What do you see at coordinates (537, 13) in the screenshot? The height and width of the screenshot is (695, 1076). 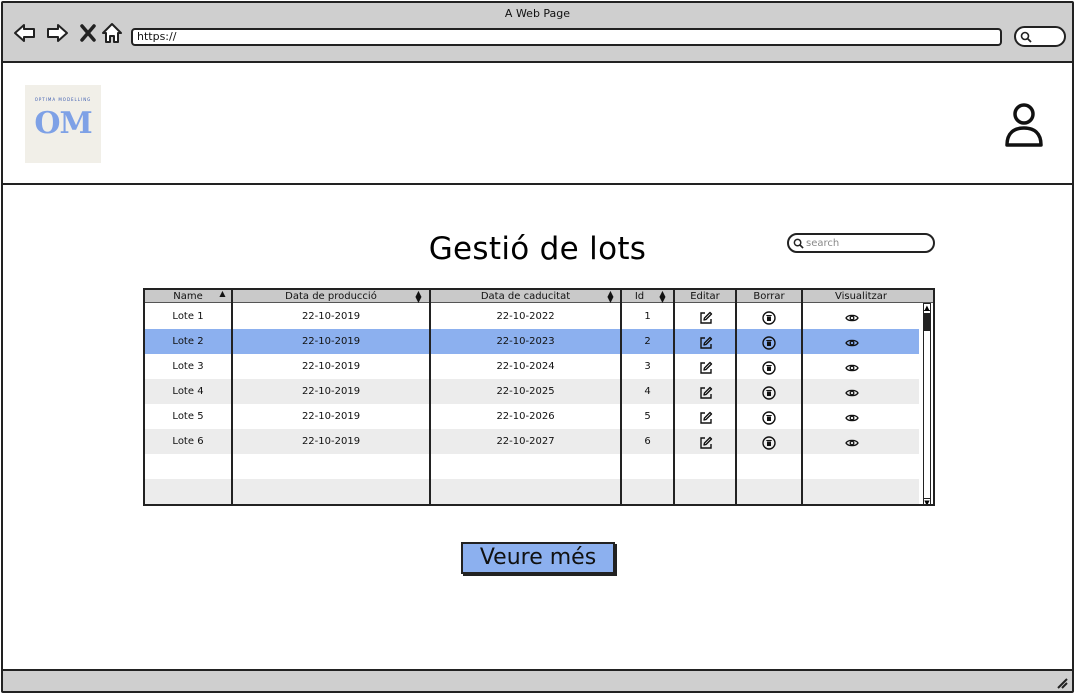 I see `window-title: A Web Page` at bounding box center [537, 13].